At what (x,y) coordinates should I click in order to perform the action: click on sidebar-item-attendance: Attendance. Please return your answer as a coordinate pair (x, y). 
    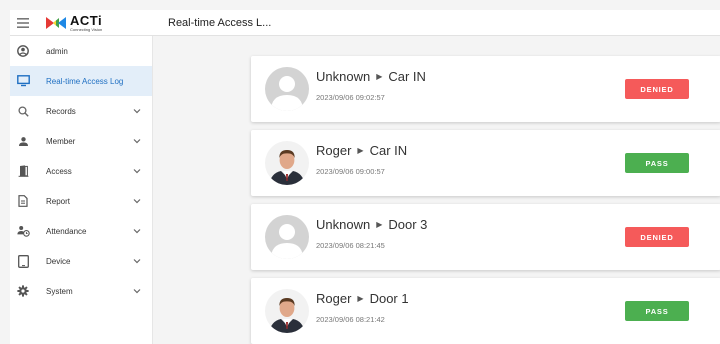
    Looking at the image, I should click on (81, 231).